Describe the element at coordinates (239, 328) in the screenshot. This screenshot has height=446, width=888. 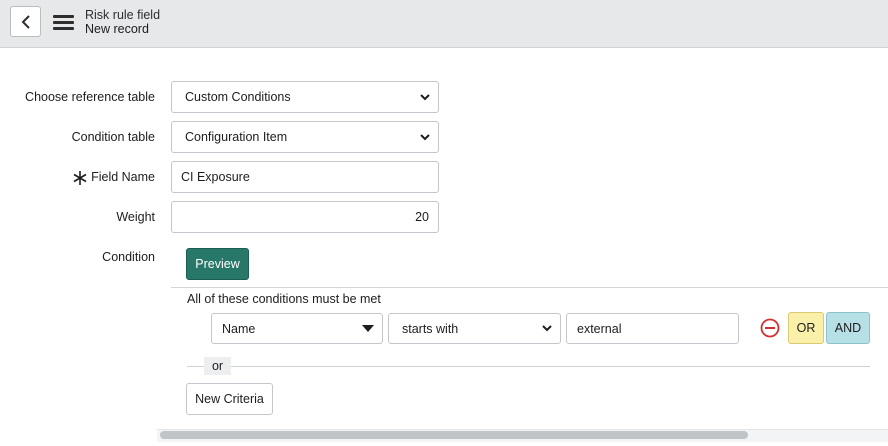
I see `condition-field-value: Name` at that location.